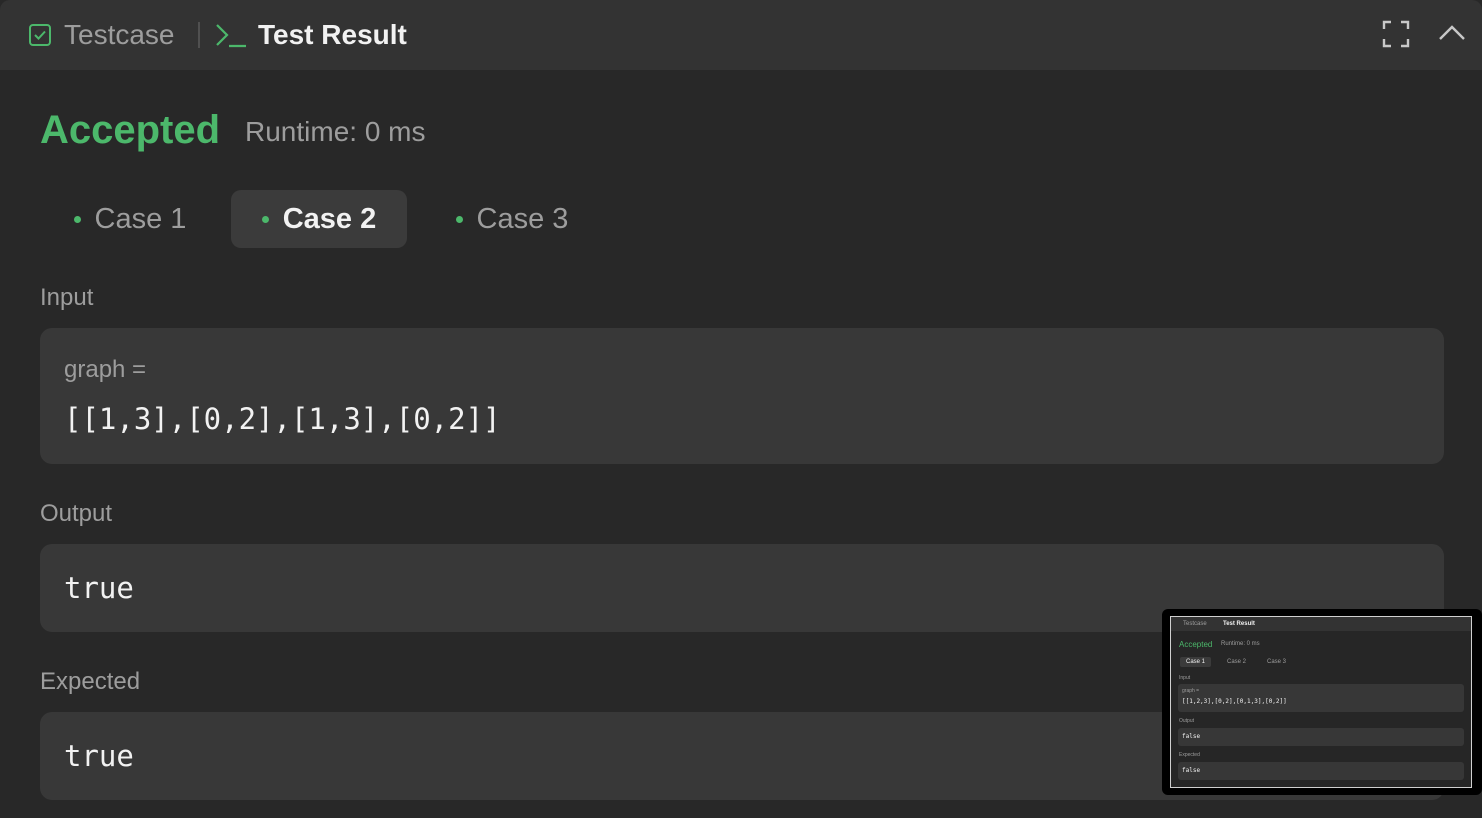 This screenshot has width=1482, height=818. What do you see at coordinates (1240, 644) in the screenshot?
I see `thumbnail-runtime: Runtime: 0 ms` at bounding box center [1240, 644].